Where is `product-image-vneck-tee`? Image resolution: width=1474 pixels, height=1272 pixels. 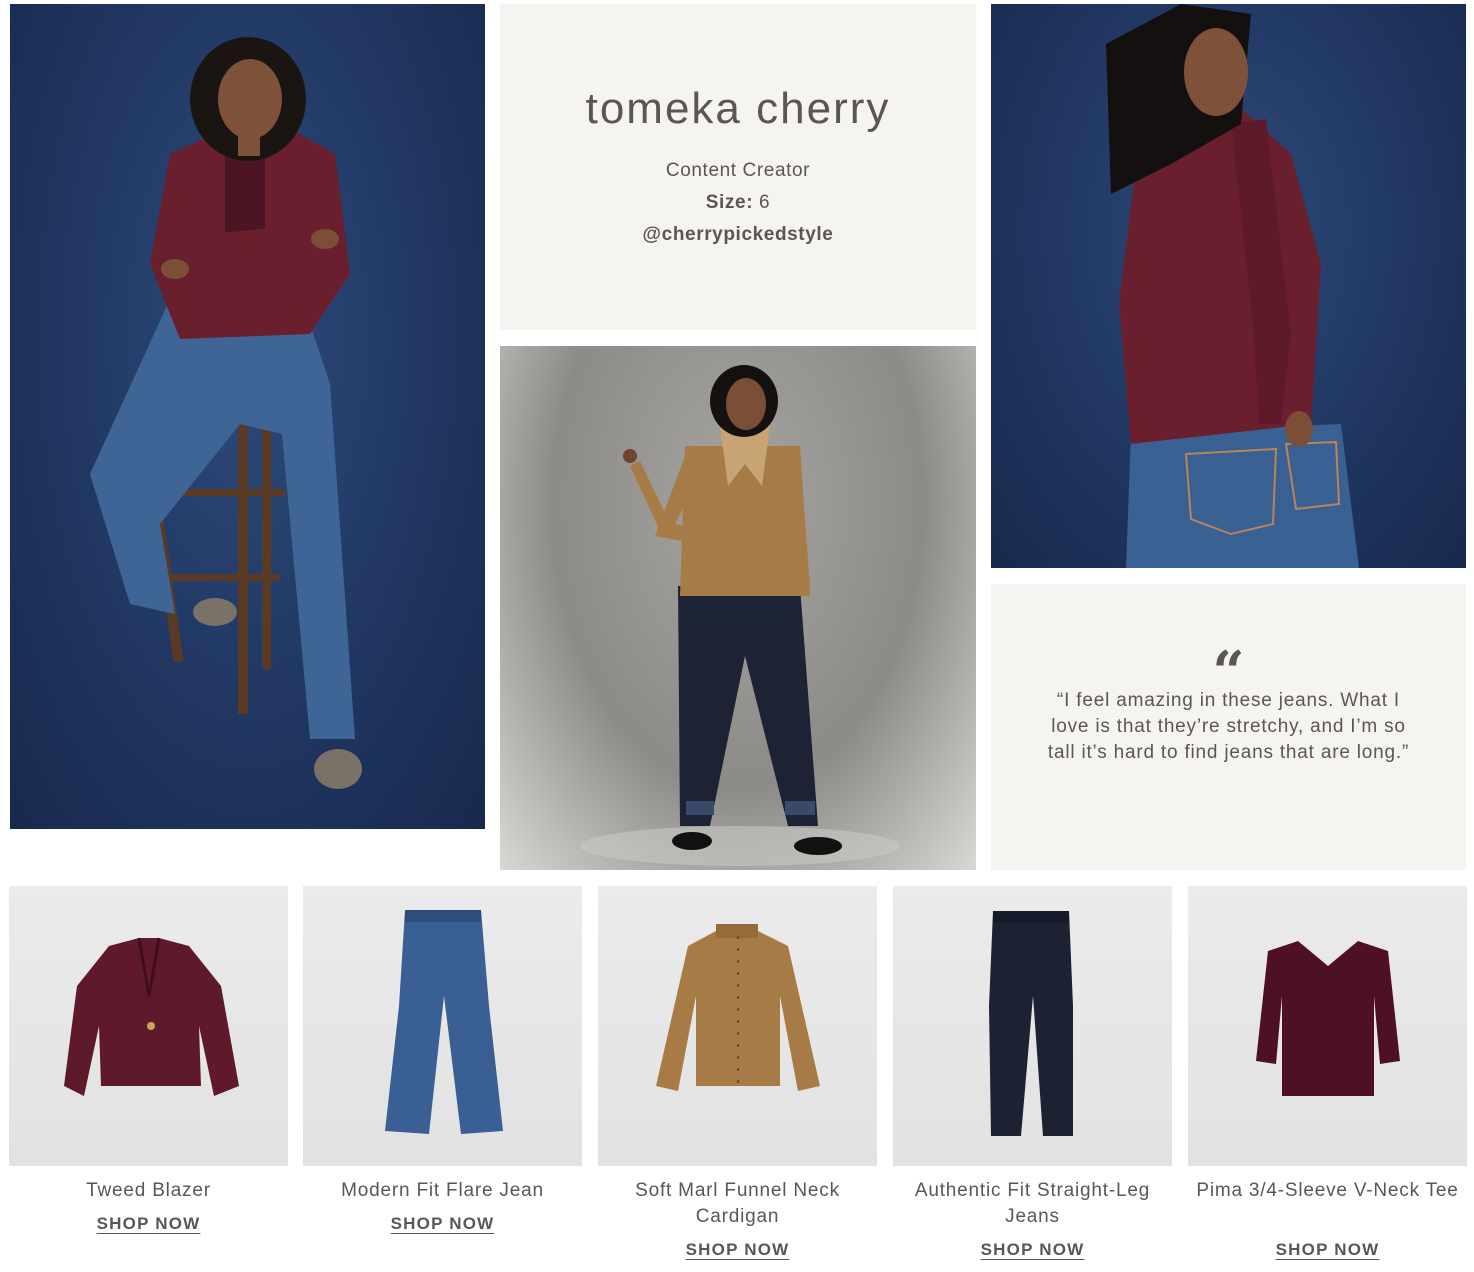
product-image-vneck-tee is located at coordinates (1327, 1026).